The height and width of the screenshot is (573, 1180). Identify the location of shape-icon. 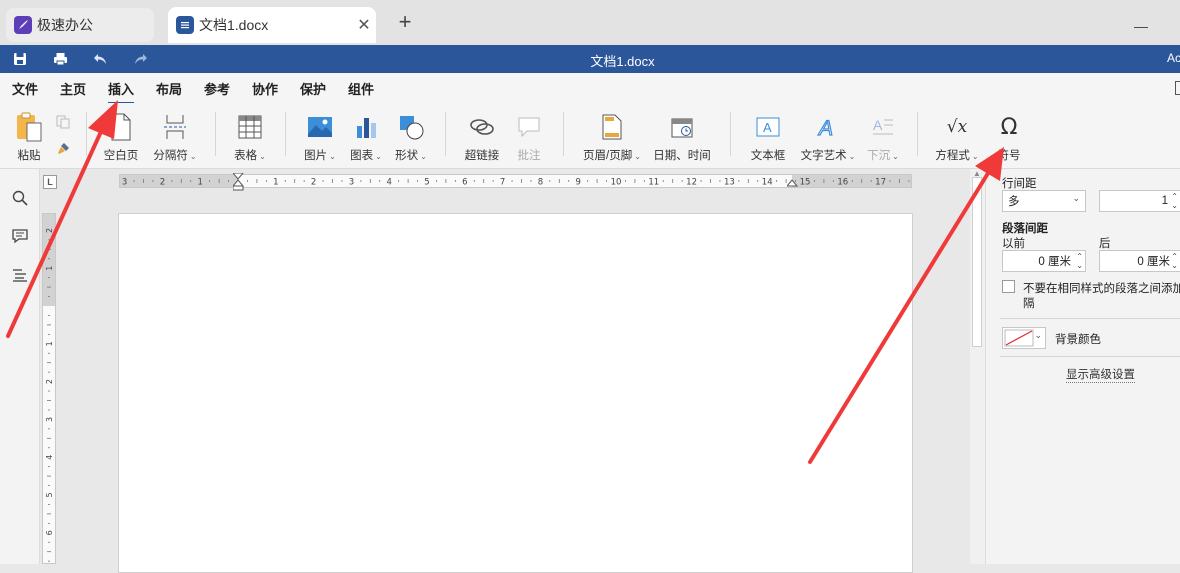
(411, 127).